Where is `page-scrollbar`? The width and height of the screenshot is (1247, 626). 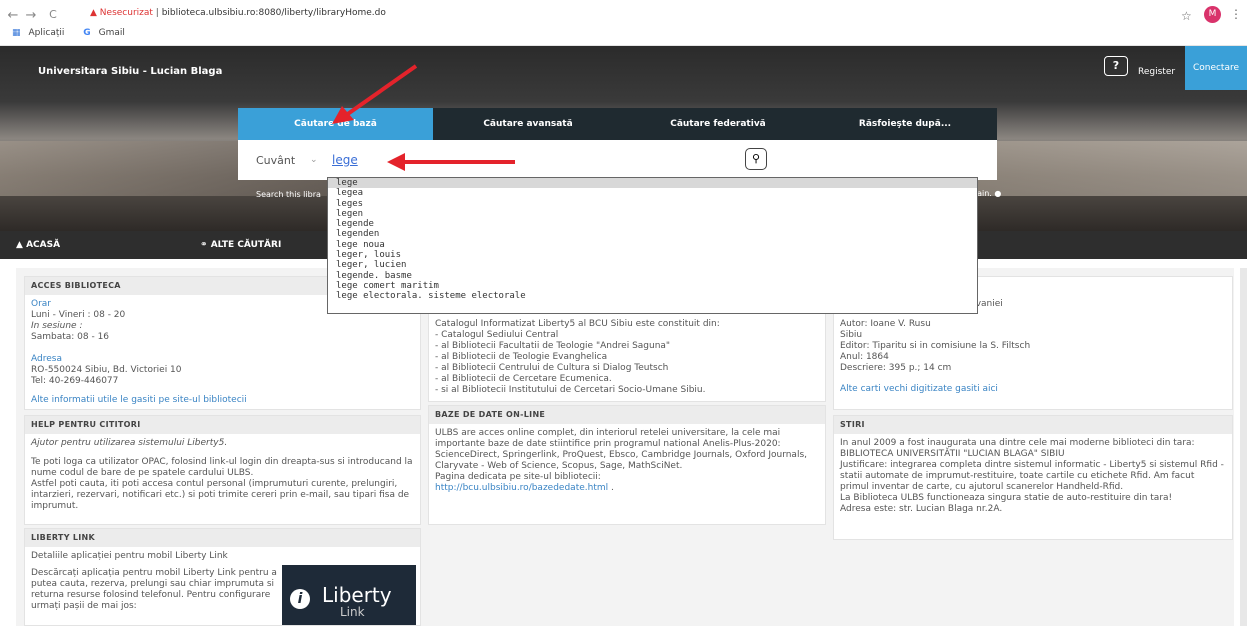
page-scrollbar is located at coordinates (1243, 447).